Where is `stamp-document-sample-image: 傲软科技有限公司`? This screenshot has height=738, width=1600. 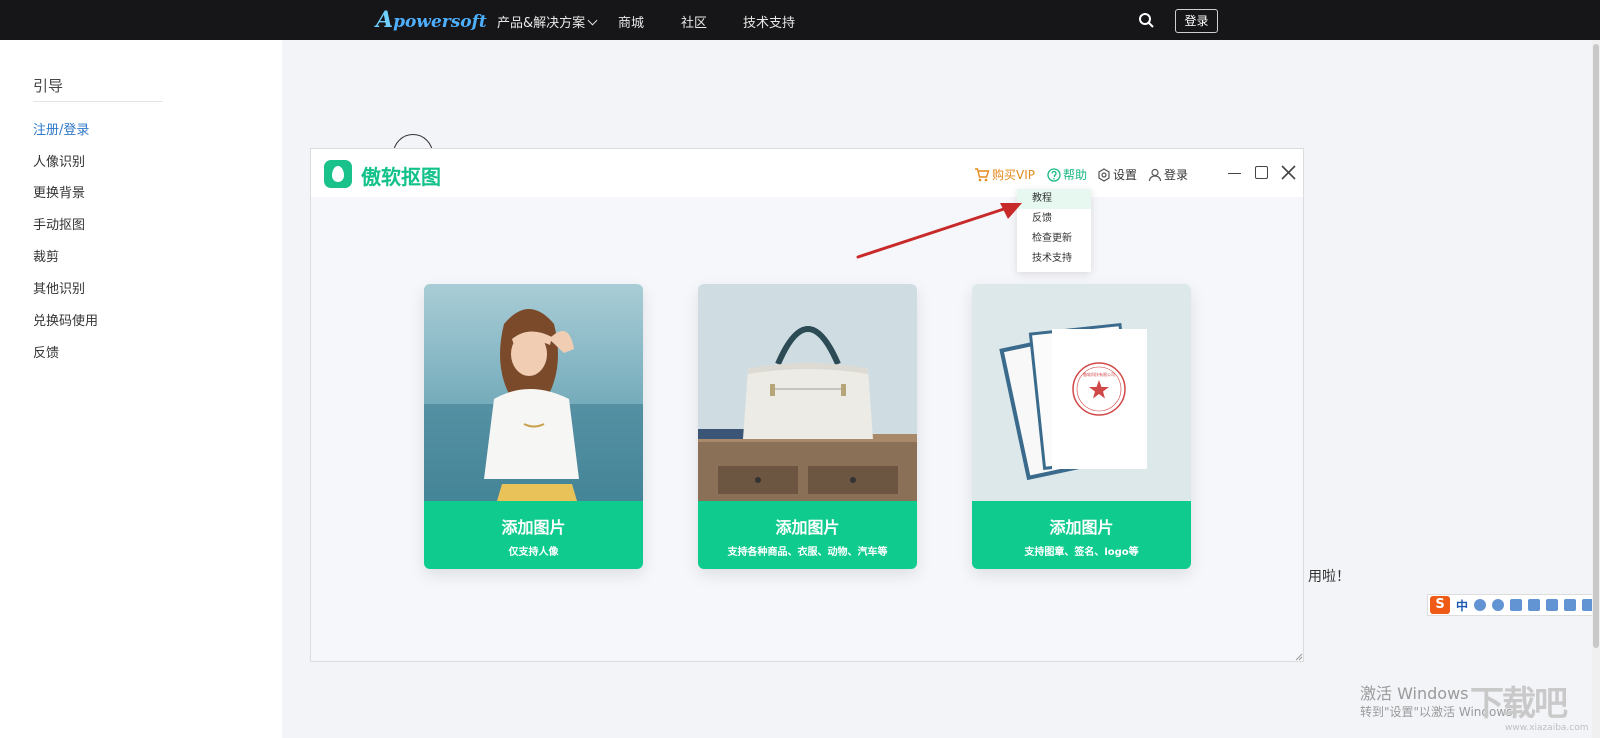 stamp-document-sample-image: 傲软科技有限公司 is located at coordinates (1081, 392).